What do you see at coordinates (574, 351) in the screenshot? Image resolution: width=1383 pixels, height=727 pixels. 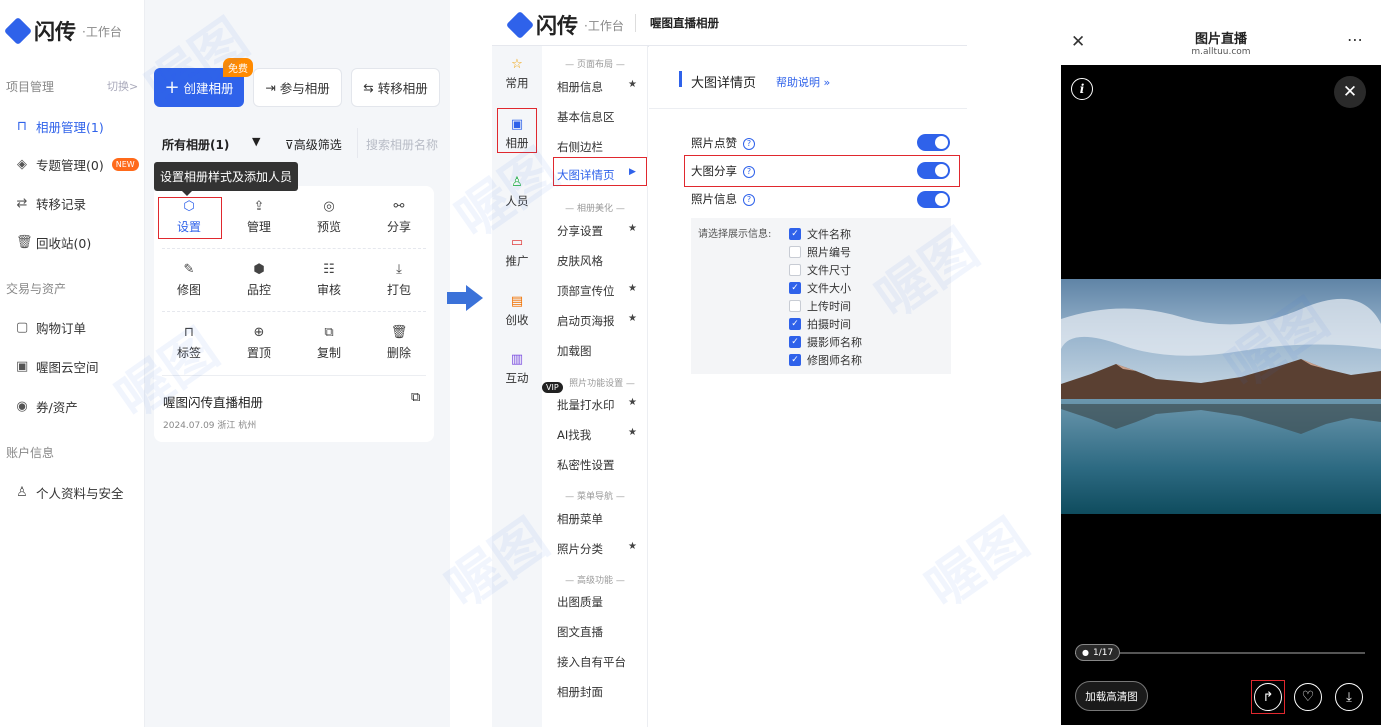 I see `menu-item: 加载图` at bounding box center [574, 351].